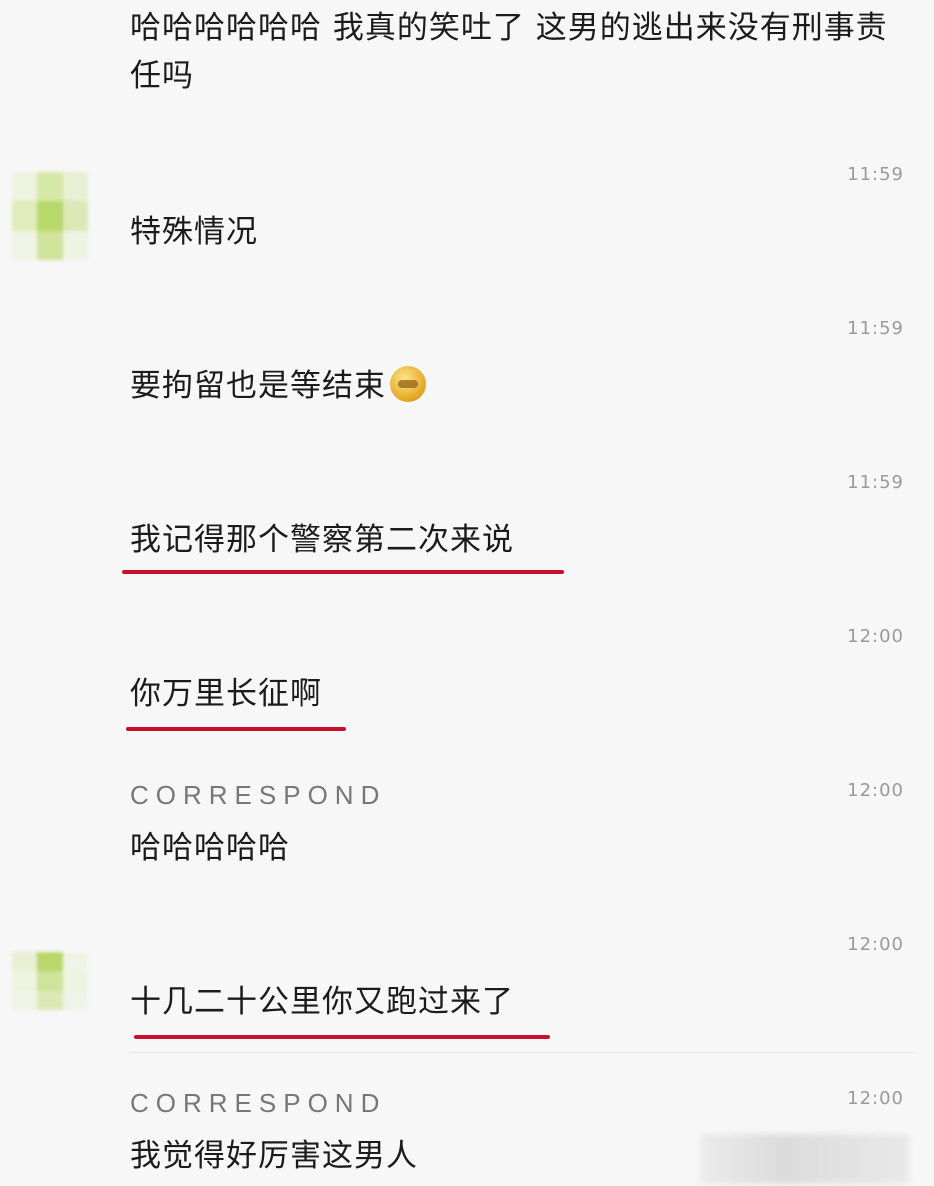 This screenshot has height=1186, width=934. What do you see at coordinates (805, 1159) in the screenshot?
I see `blurred-watermark` at bounding box center [805, 1159].